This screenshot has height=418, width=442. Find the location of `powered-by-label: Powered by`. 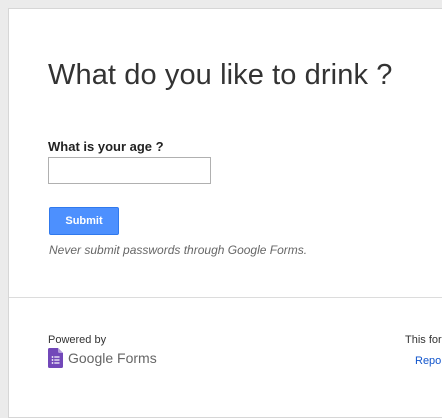

powered-by-label: Powered by is located at coordinates (77, 340).